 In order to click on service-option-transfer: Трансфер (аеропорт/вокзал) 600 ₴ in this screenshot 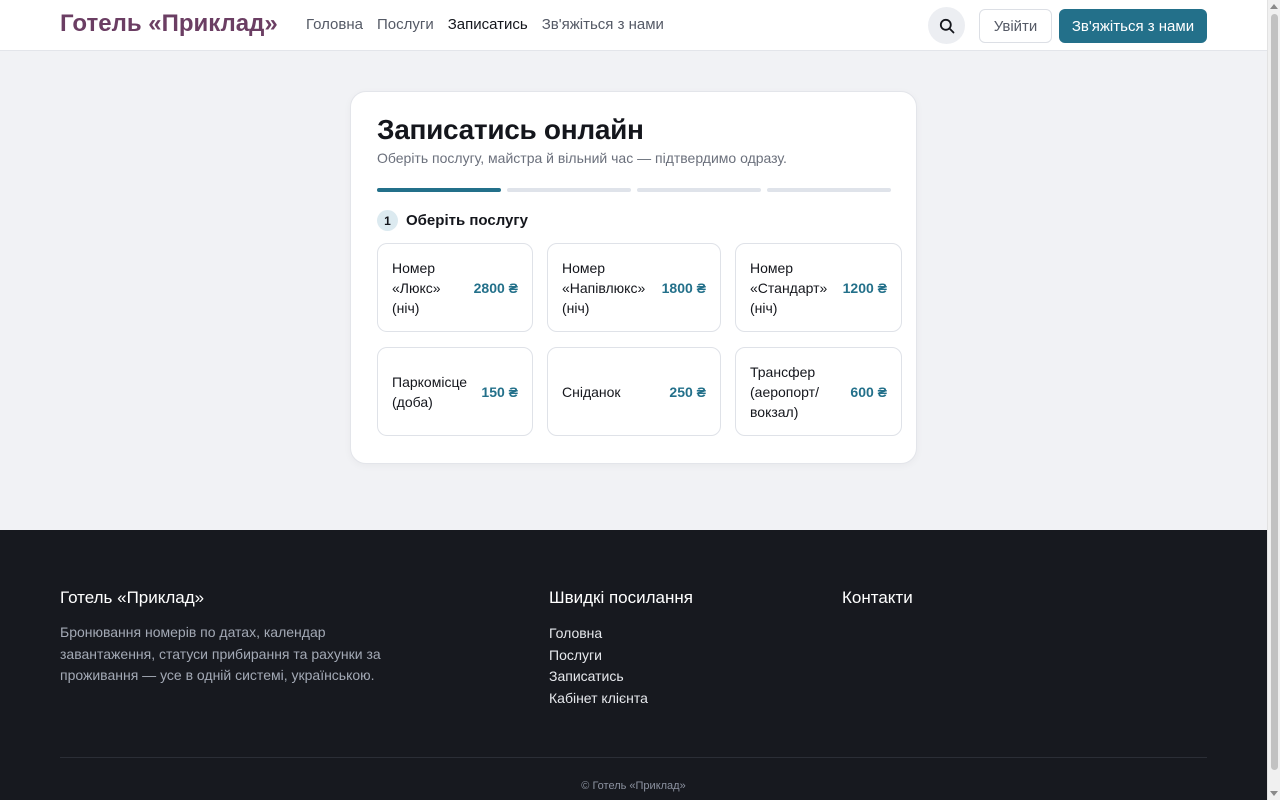, I will do `click(818, 391)`.